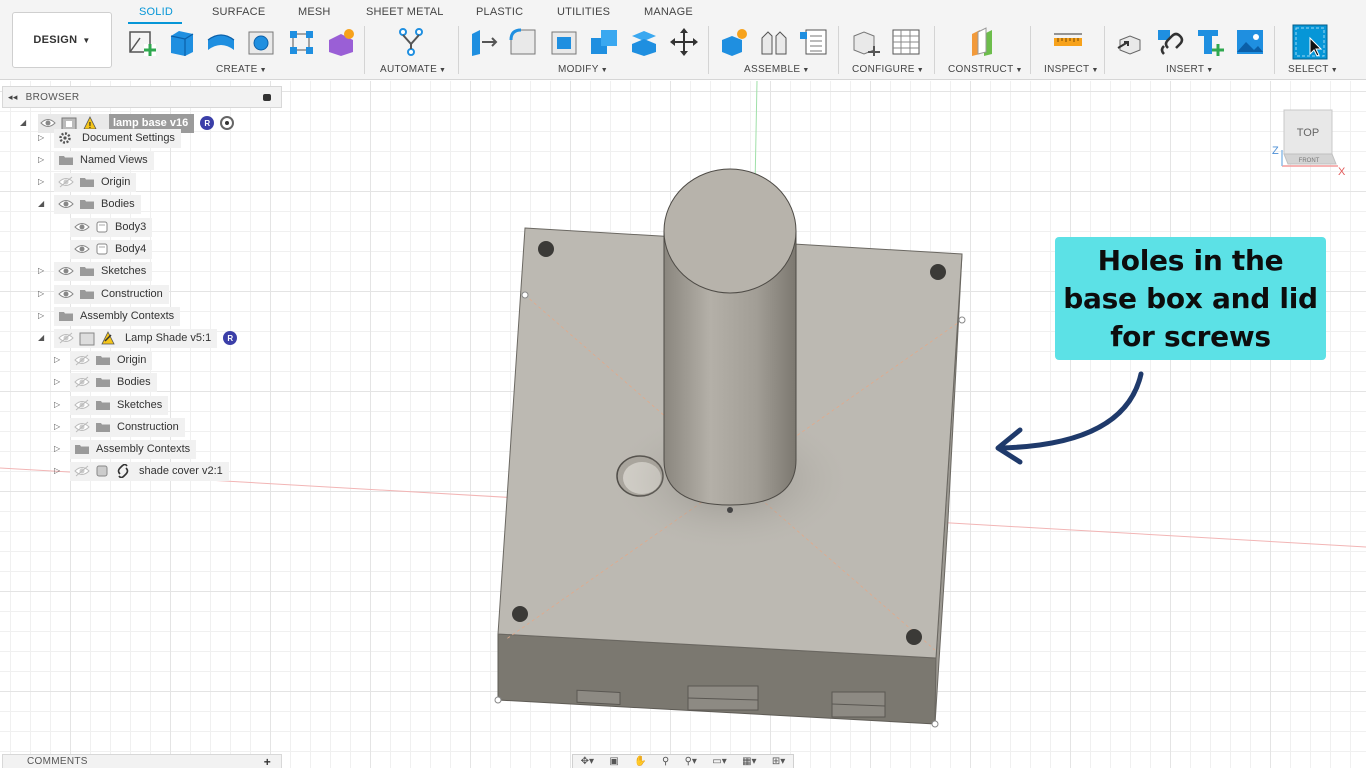 The width and height of the screenshot is (1366, 768). What do you see at coordinates (888, 69) in the screenshot?
I see `group-configure: CONFIGURE ▼` at bounding box center [888, 69].